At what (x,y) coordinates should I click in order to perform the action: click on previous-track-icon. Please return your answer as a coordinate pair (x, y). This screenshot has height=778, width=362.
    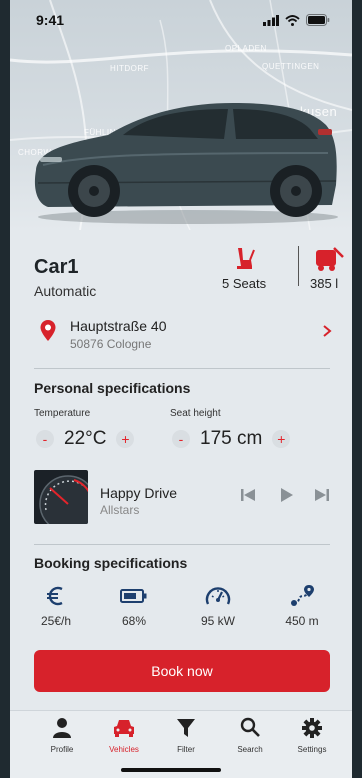
    Looking at the image, I should click on (248, 495).